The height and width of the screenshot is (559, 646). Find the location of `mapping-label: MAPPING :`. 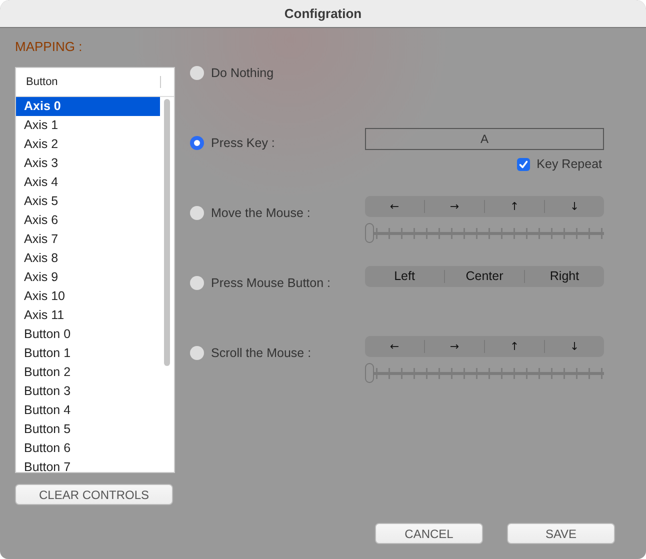

mapping-label: MAPPING : is located at coordinates (49, 47).